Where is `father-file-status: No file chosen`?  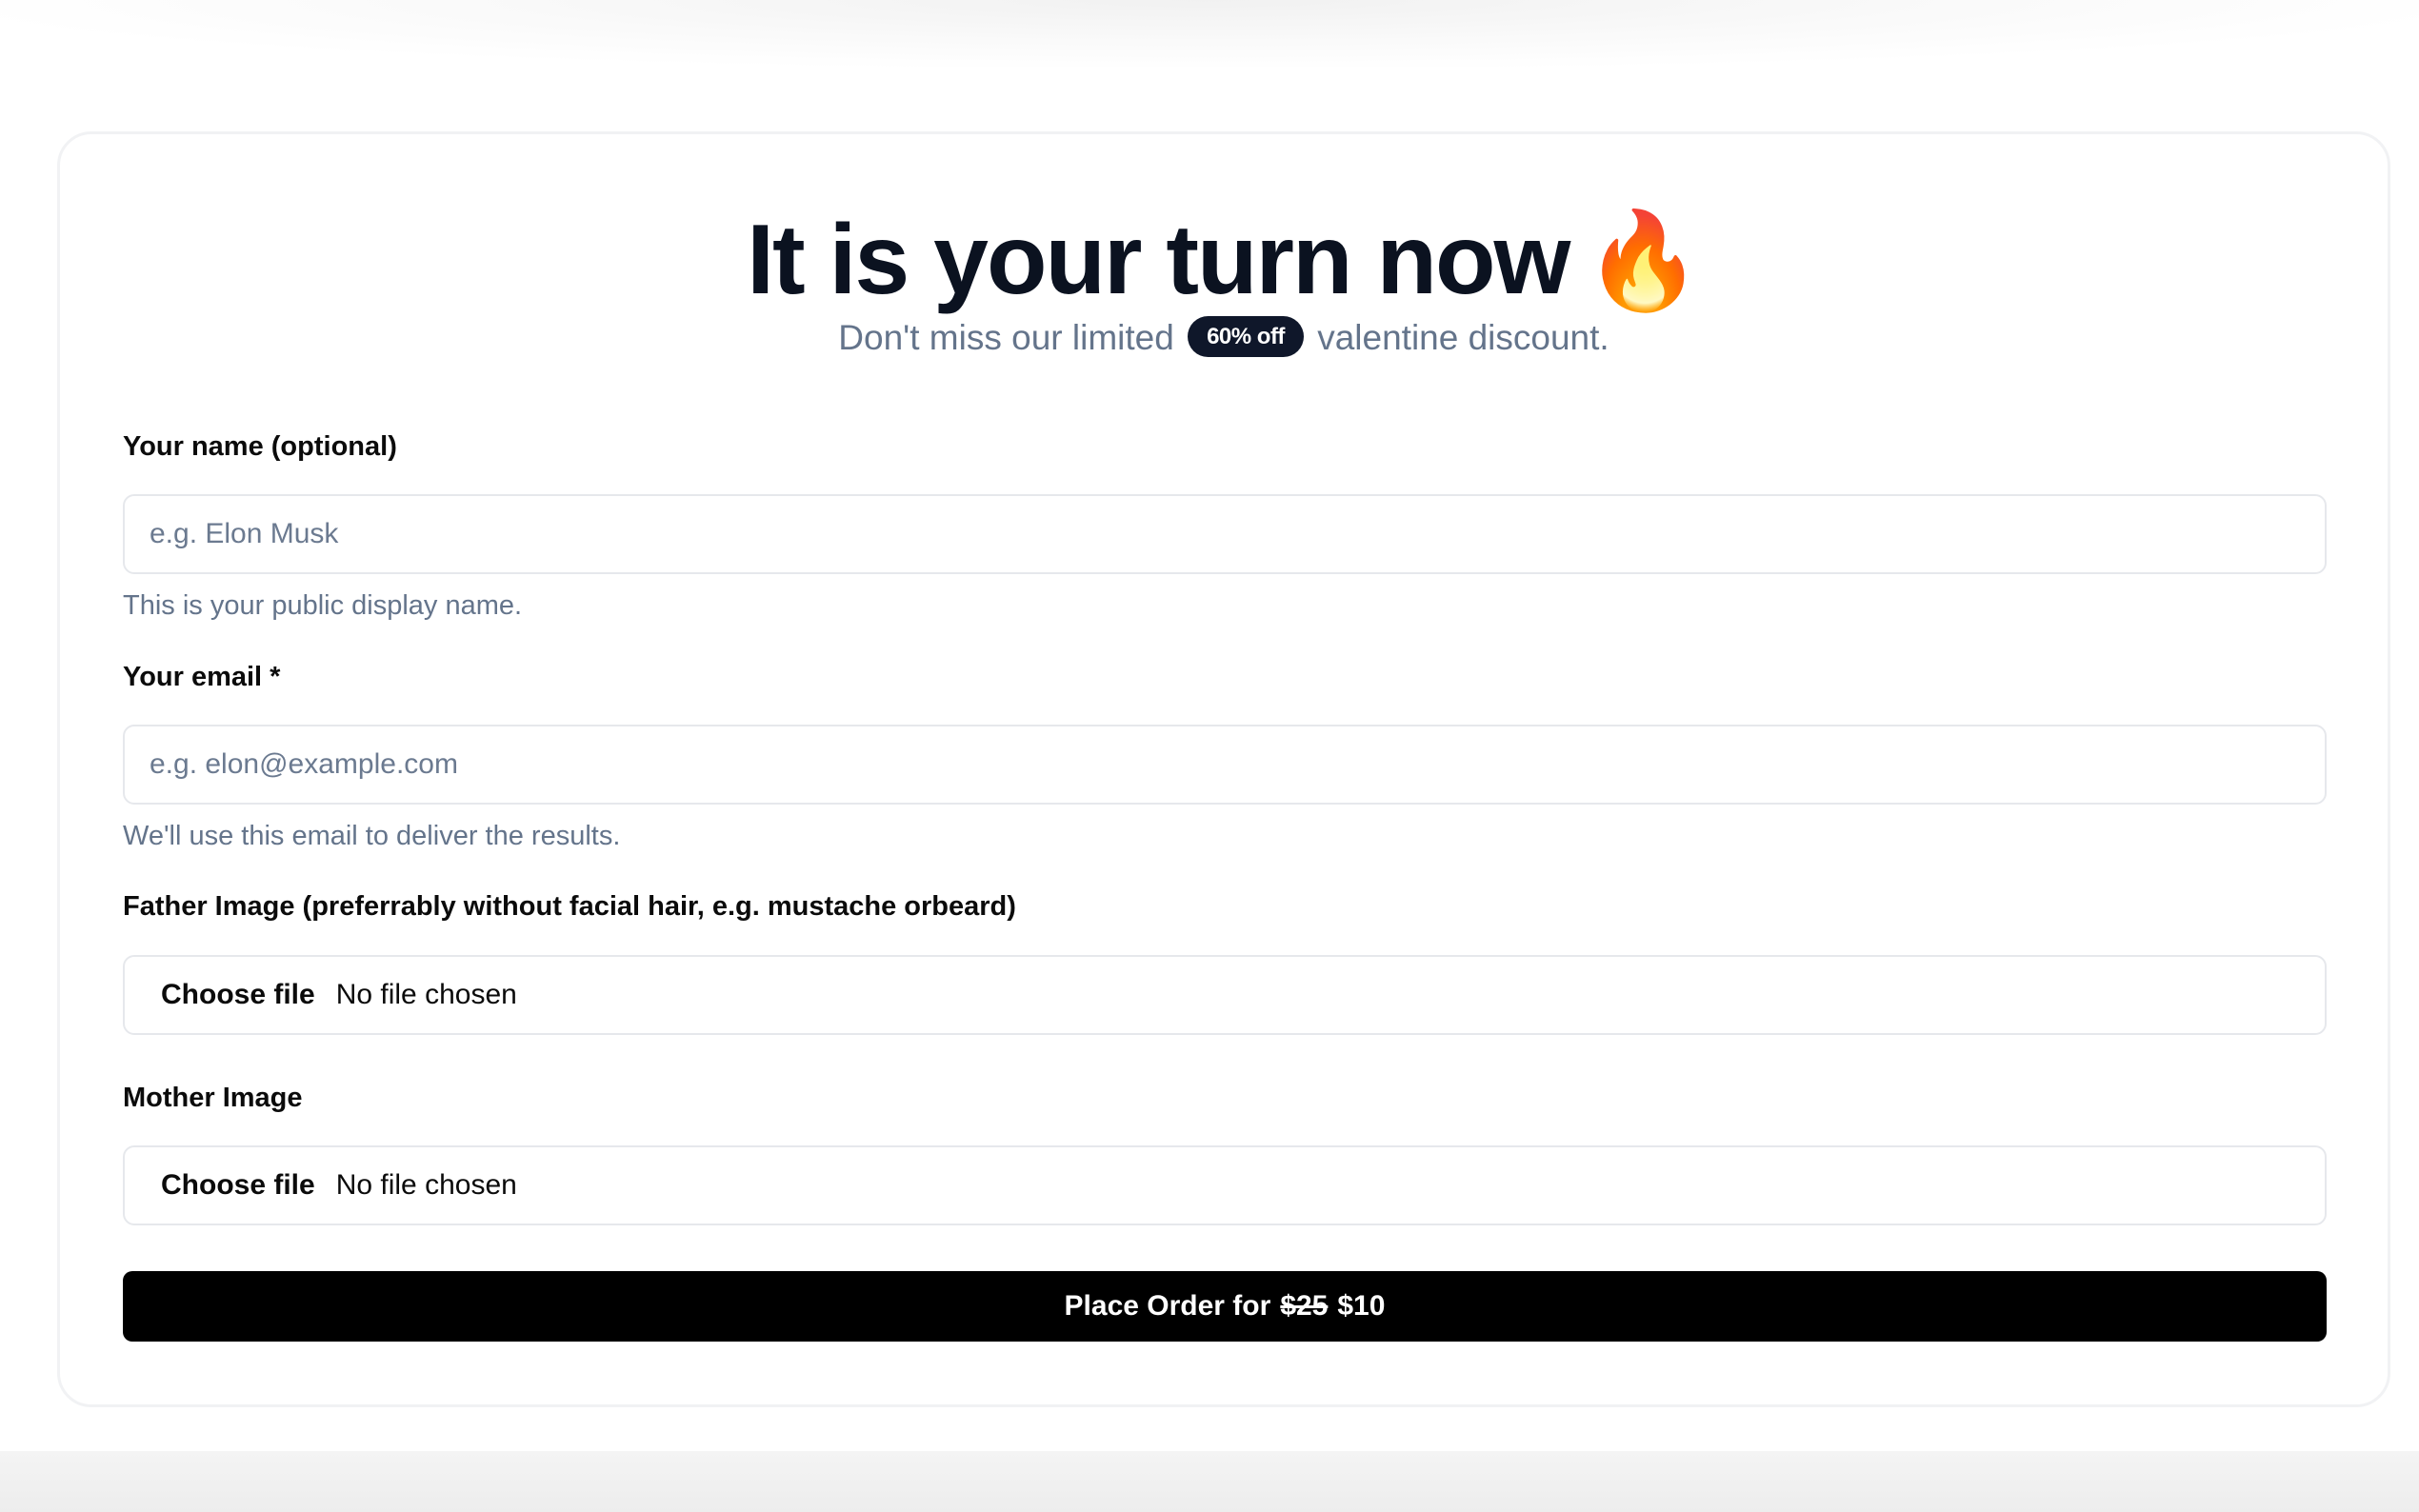 father-file-status: No file chosen is located at coordinates (426, 994).